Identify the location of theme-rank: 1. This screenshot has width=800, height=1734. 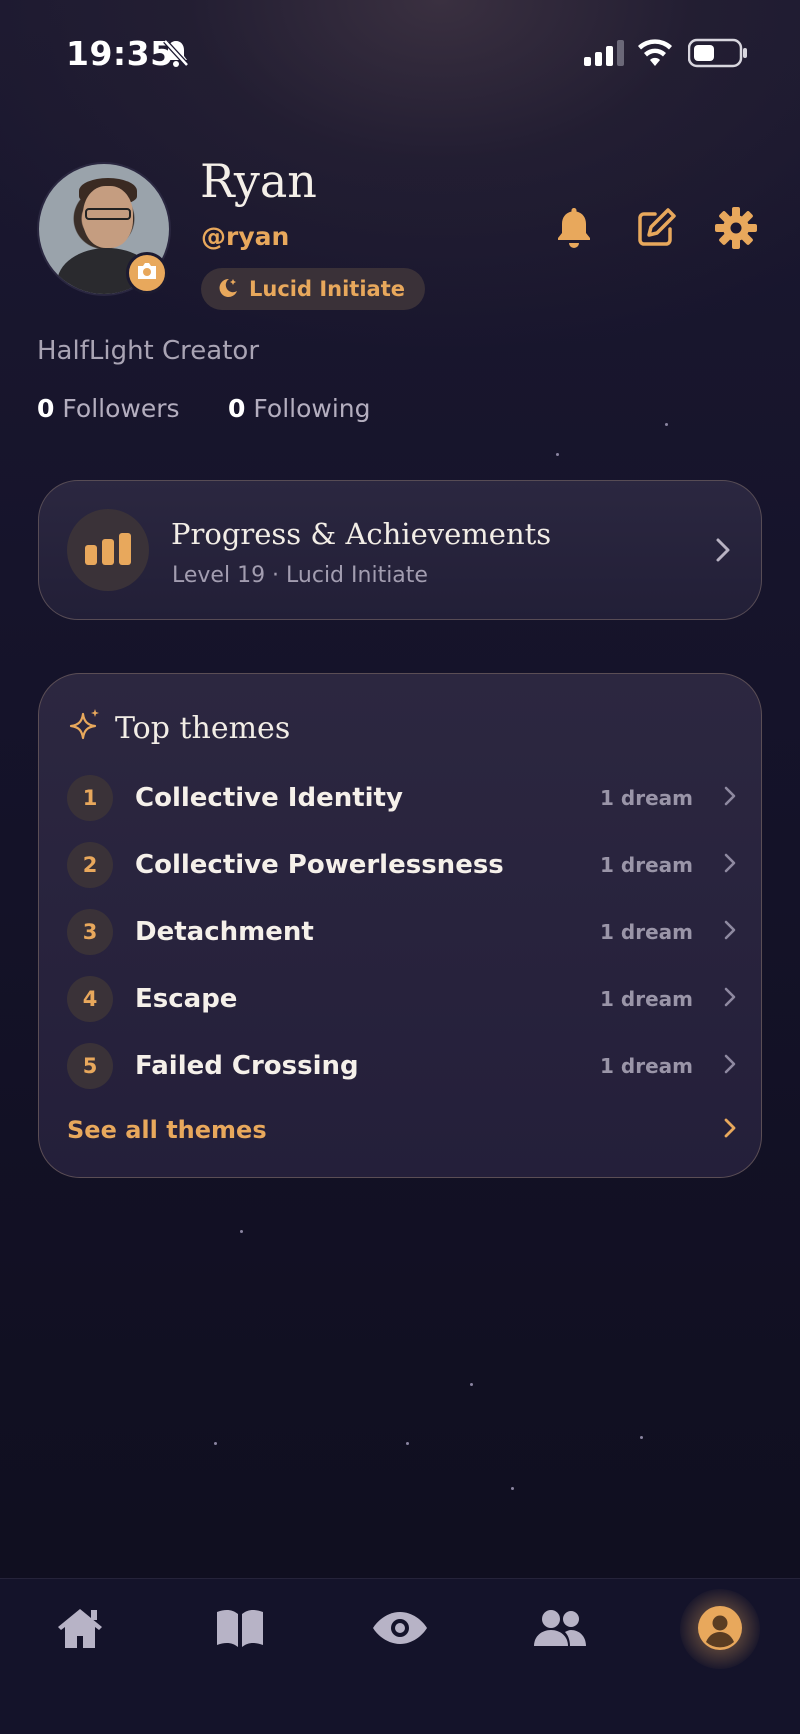
(90, 798).